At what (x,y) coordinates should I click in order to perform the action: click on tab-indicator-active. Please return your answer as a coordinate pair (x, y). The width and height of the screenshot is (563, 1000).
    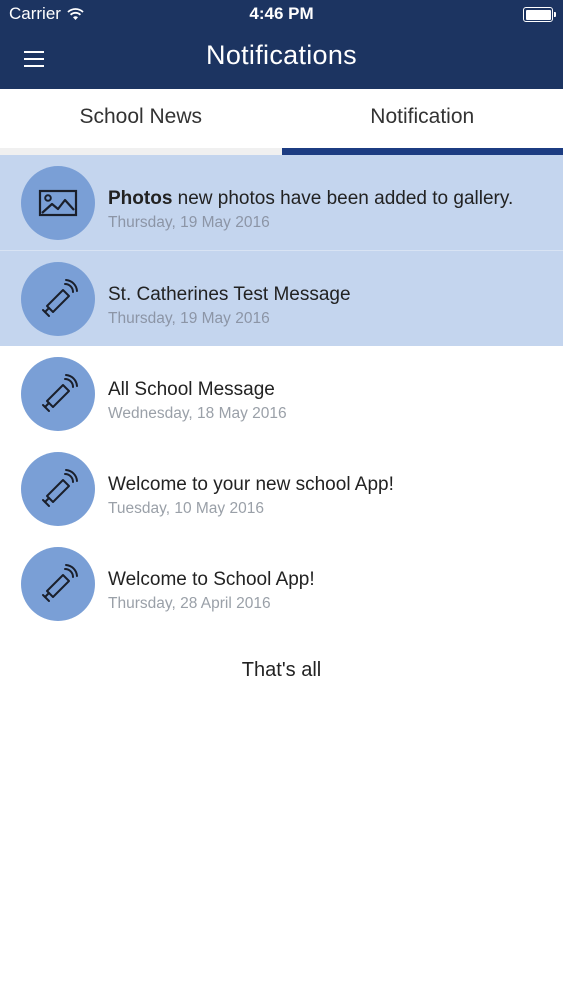
    Looking at the image, I should click on (422, 151).